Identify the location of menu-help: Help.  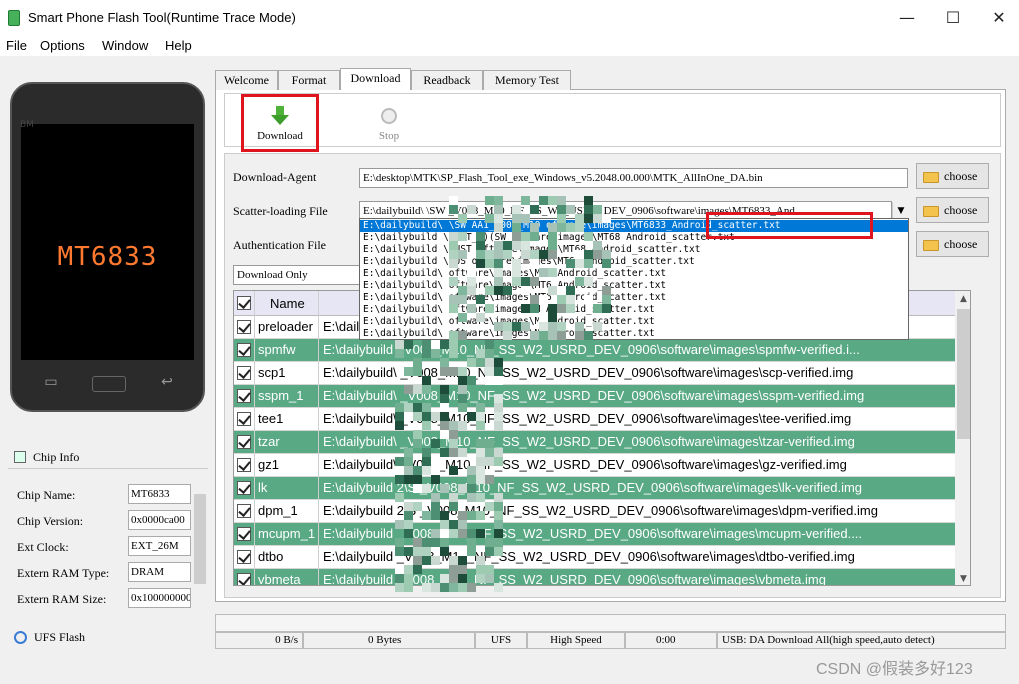
(178, 45).